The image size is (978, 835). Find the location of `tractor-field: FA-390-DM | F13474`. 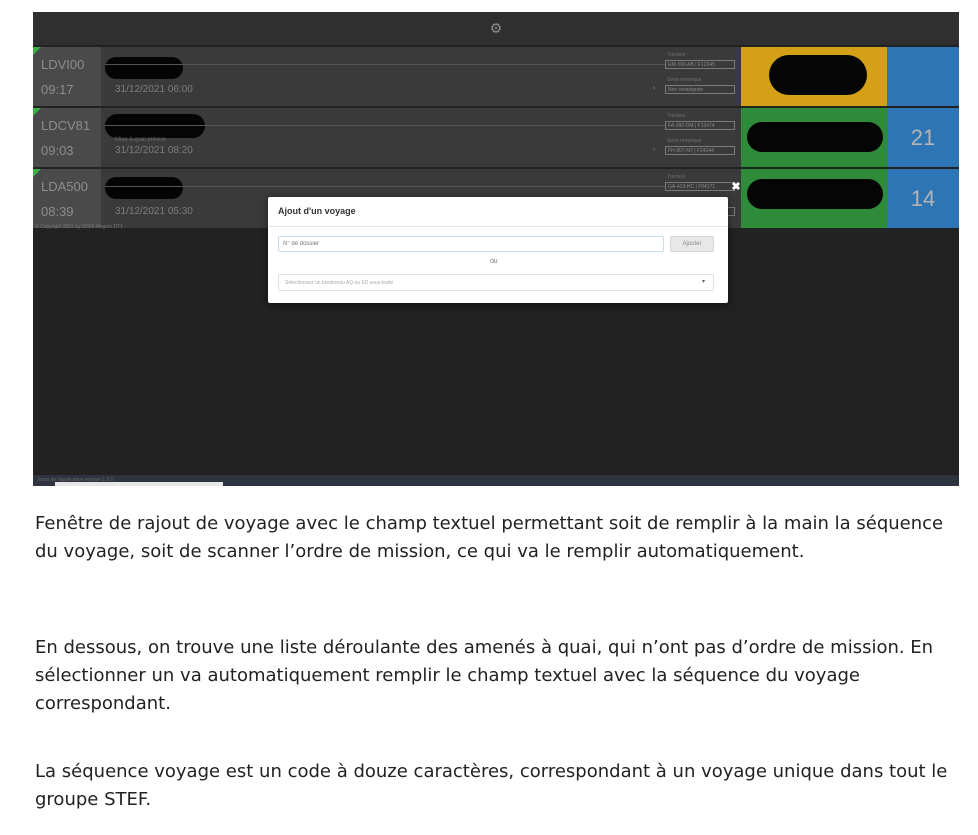

tractor-field: FA-390-DM | F13474 is located at coordinates (700, 125).